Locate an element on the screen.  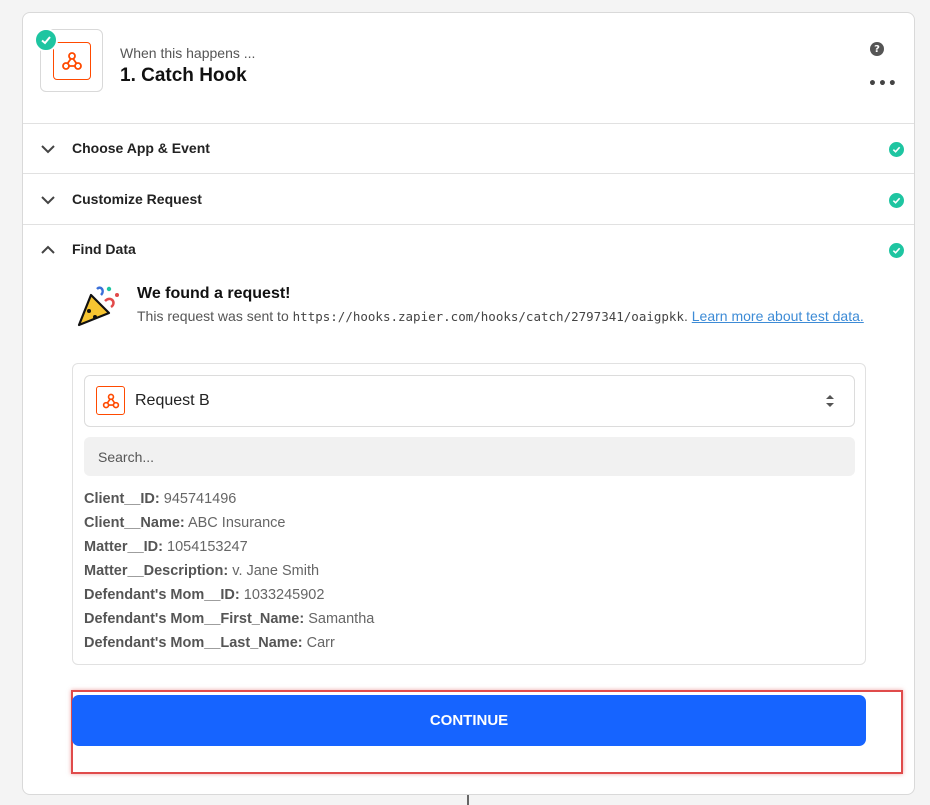
data-field: Defendant's Mom__First_Name: Samantha is located at coordinates (229, 621).